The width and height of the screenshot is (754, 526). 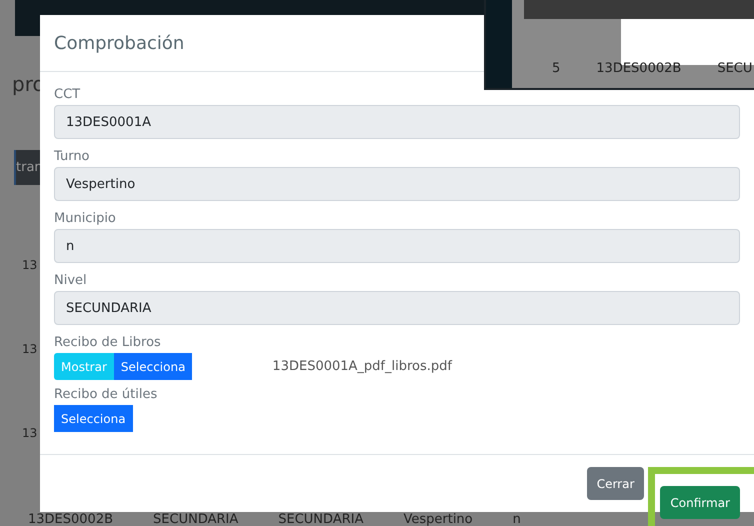 I want to click on close-button: Cerrar, so click(x=615, y=483).